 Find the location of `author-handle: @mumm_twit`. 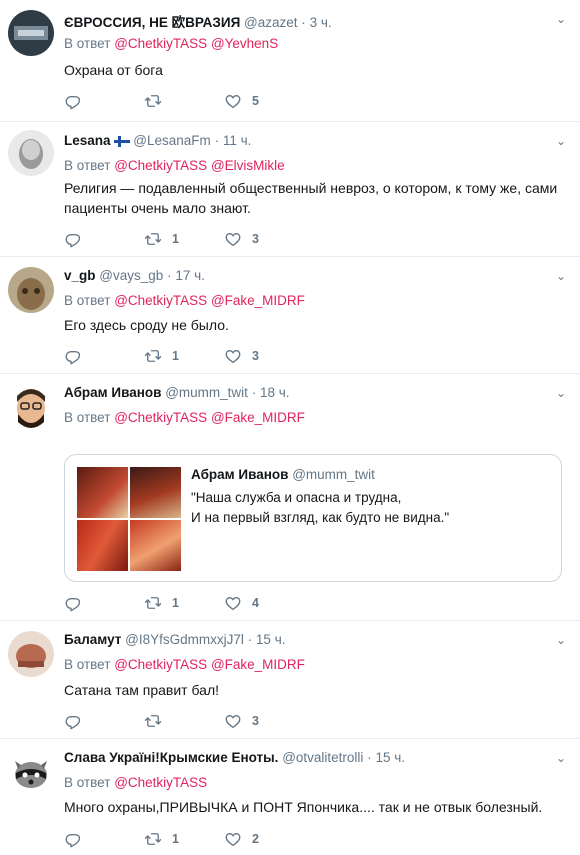

author-handle: @mumm_twit is located at coordinates (206, 392).